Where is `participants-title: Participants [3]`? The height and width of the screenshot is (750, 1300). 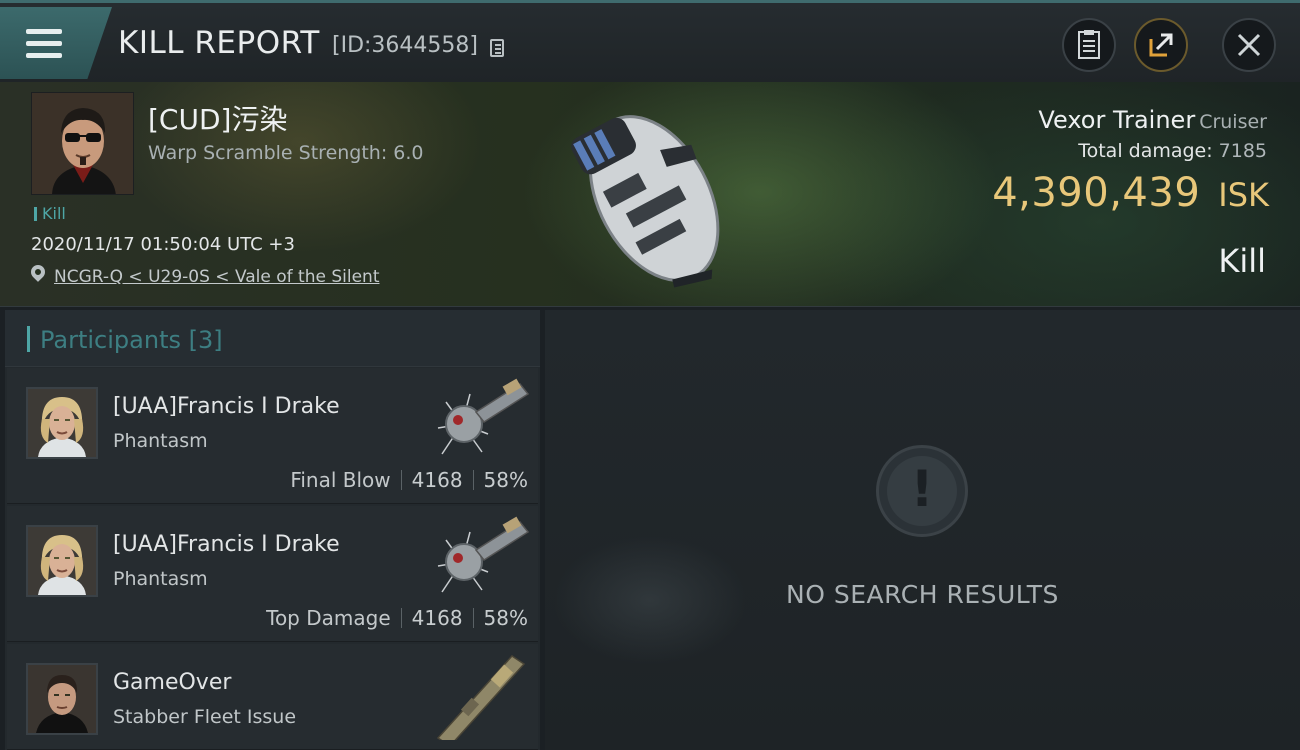 participants-title: Participants [3] is located at coordinates (125, 340).